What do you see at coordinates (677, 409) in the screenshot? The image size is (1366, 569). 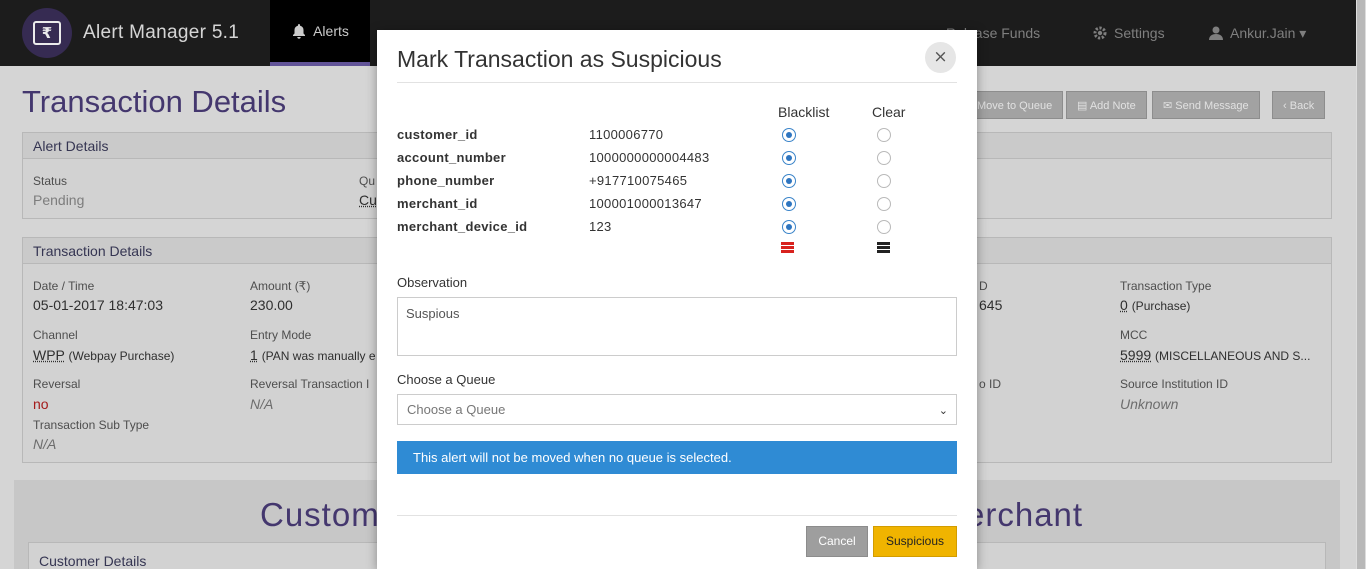 I see `queue-select: Choose a Queue ⌄` at bounding box center [677, 409].